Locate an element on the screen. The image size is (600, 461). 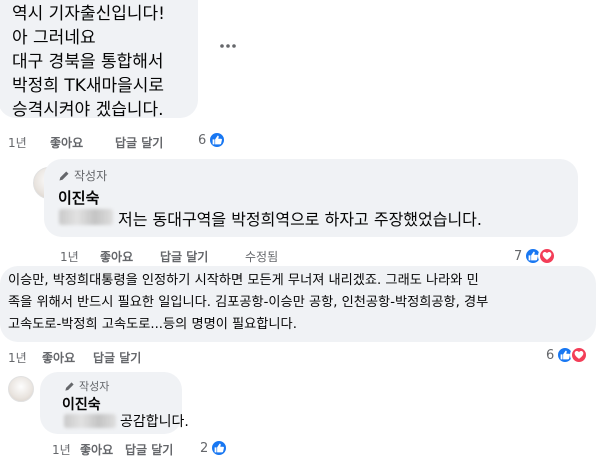
edited-label: 수정됨 is located at coordinates (262, 257).